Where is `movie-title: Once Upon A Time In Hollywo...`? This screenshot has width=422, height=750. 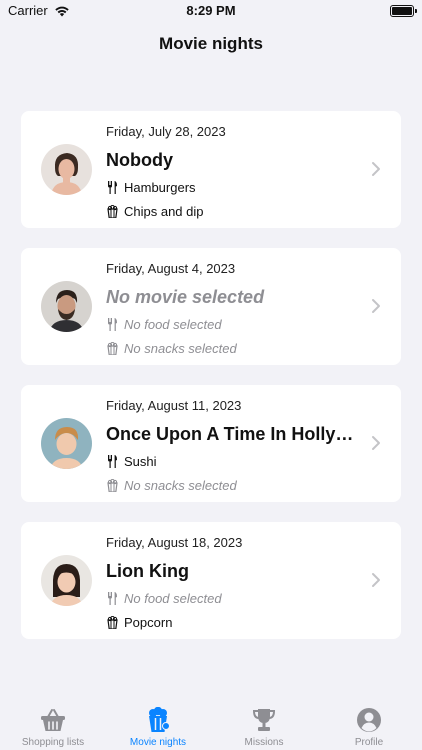 movie-title: Once Upon A Time In Hollywo... is located at coordinates (233, 434).